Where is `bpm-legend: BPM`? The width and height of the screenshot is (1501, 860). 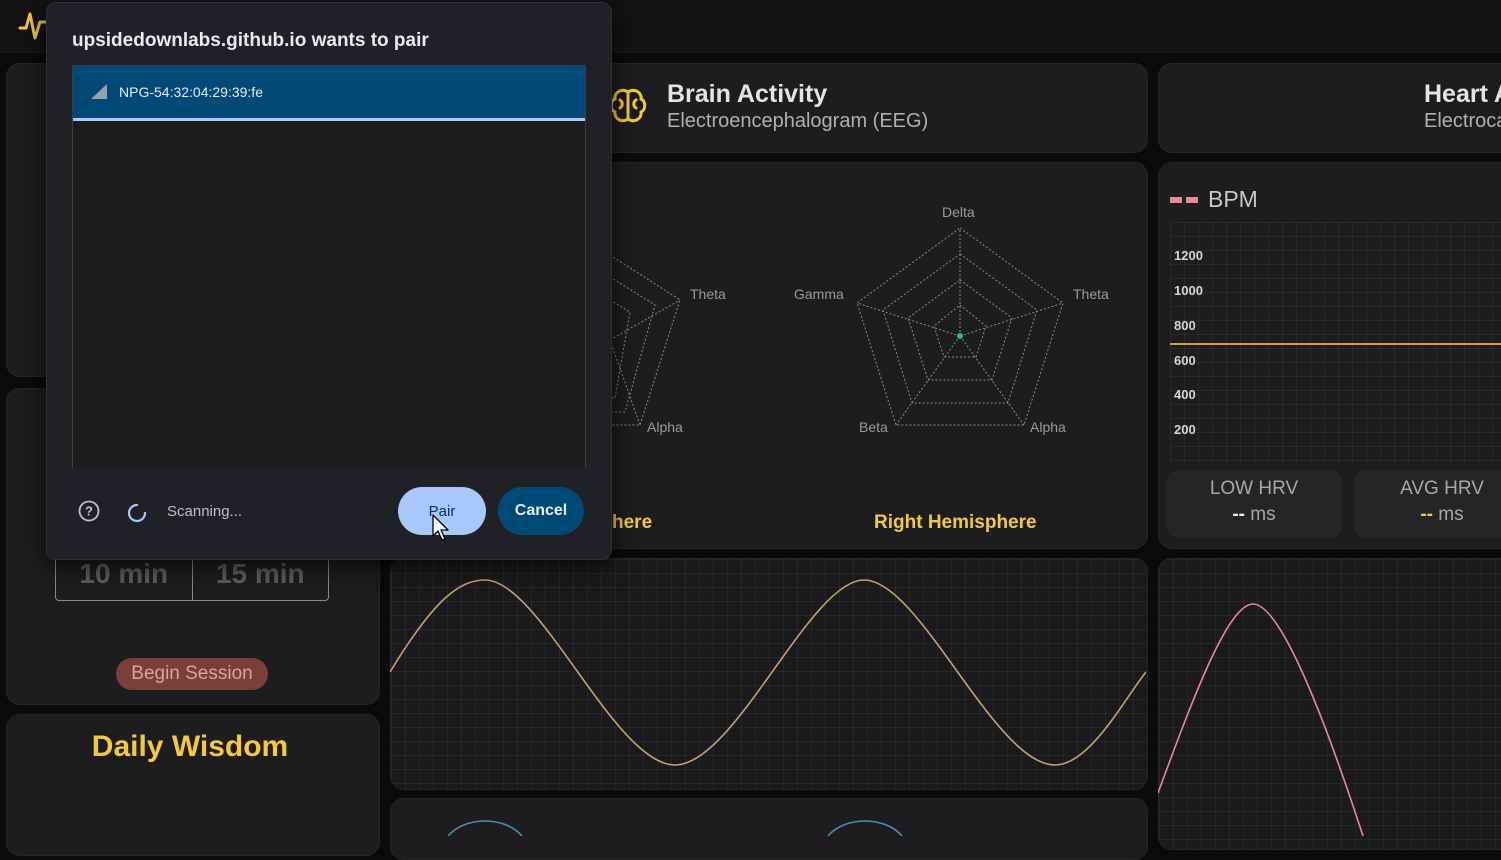
bpm-legend: BPM is located at coordinates (1214, 199).